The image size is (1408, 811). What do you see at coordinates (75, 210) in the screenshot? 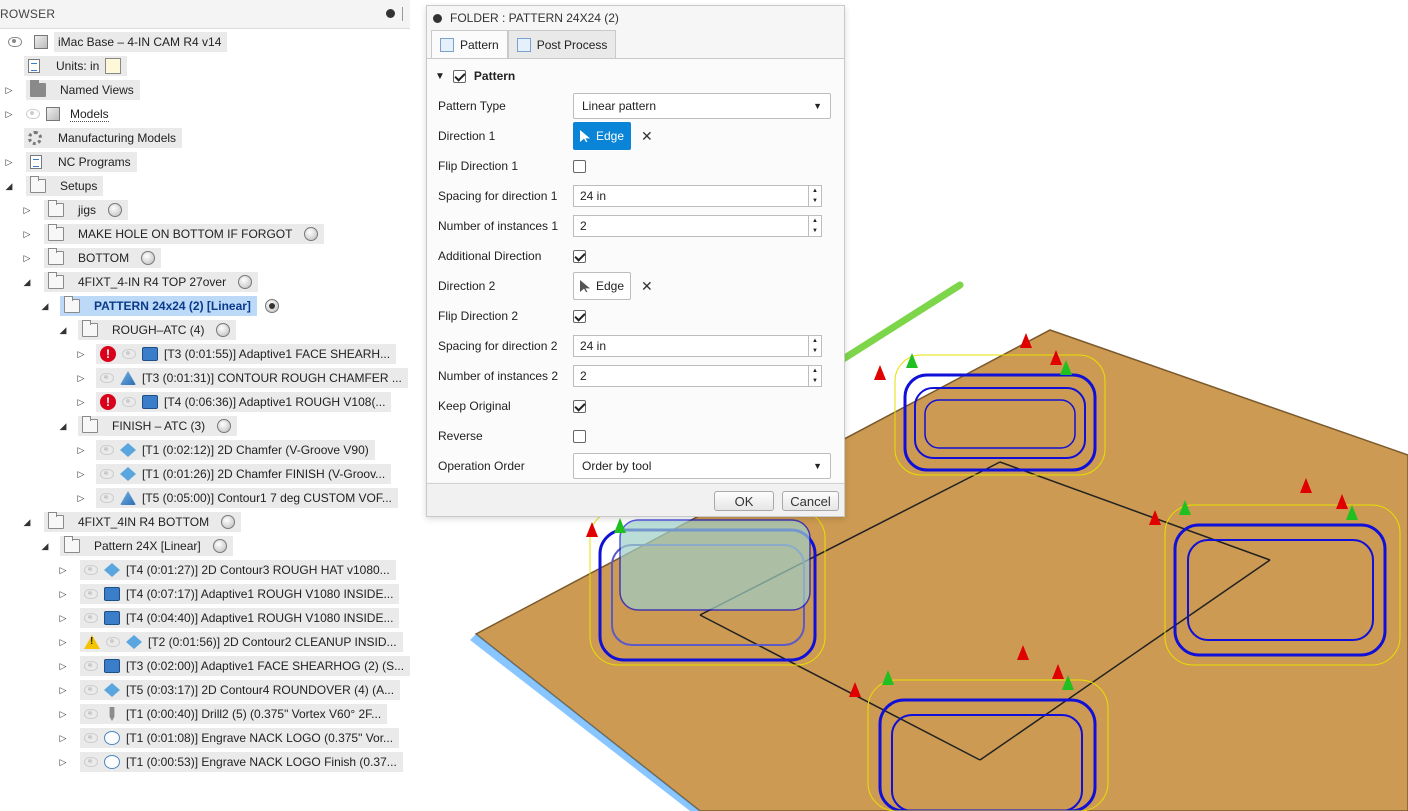
I see `setup-jigs: ▷ jigs` at bounding box center [75, 210].